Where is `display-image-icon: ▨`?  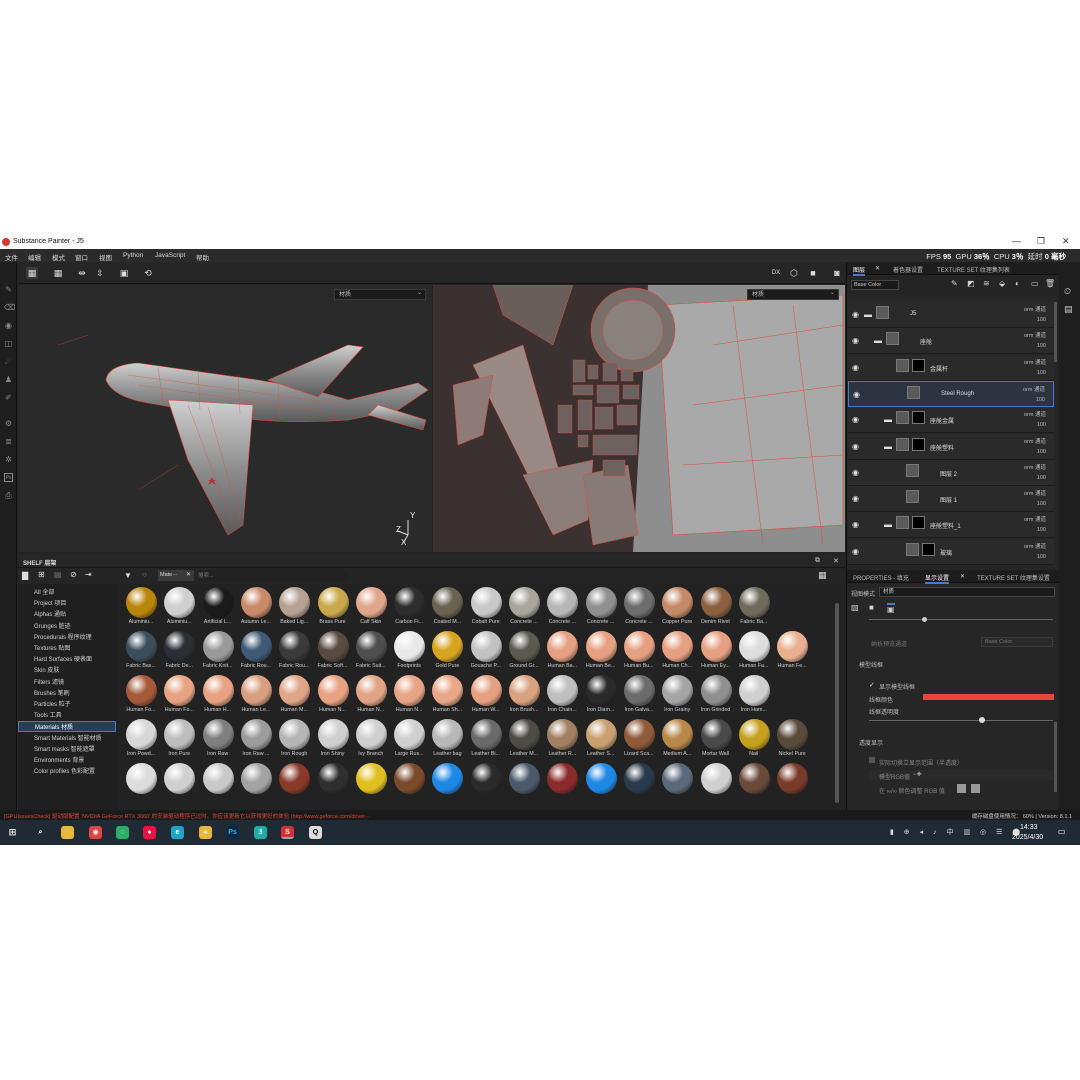
display-image-icon: ▨ is located at coordinates (855, 607).